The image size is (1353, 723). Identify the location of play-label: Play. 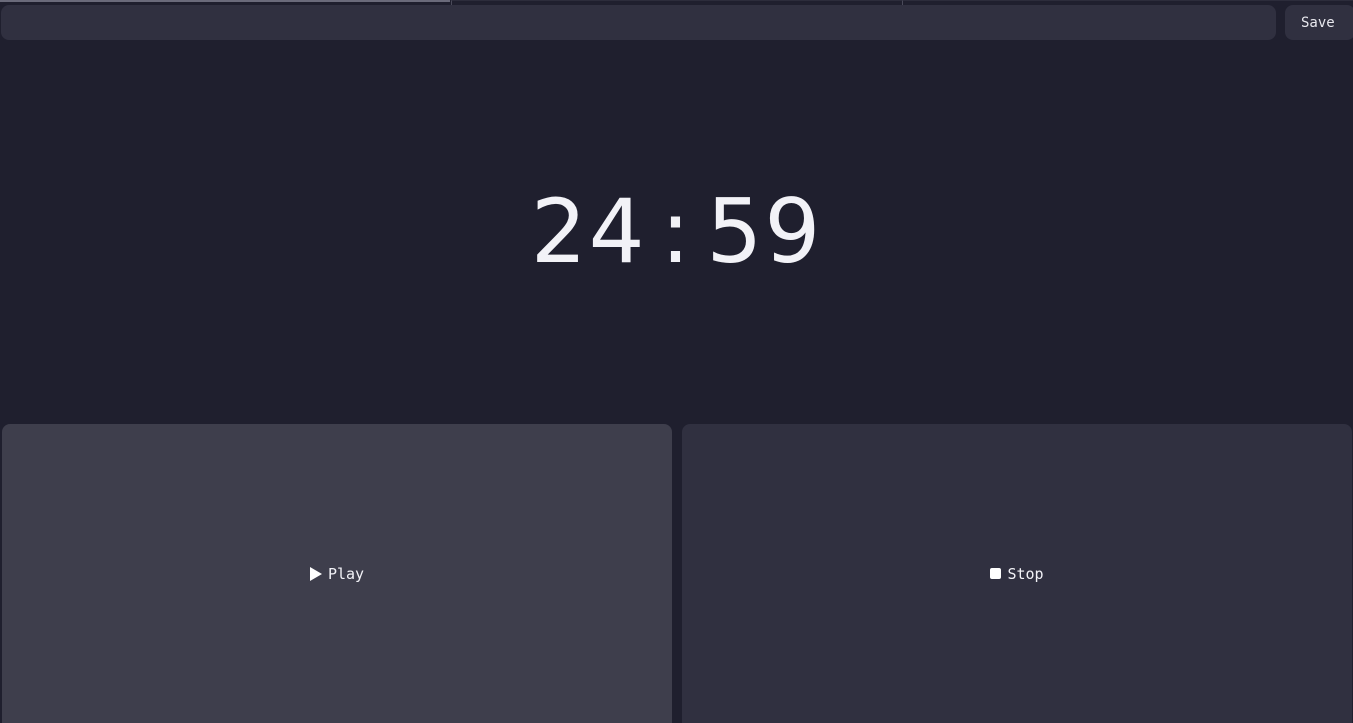
(346, 573).